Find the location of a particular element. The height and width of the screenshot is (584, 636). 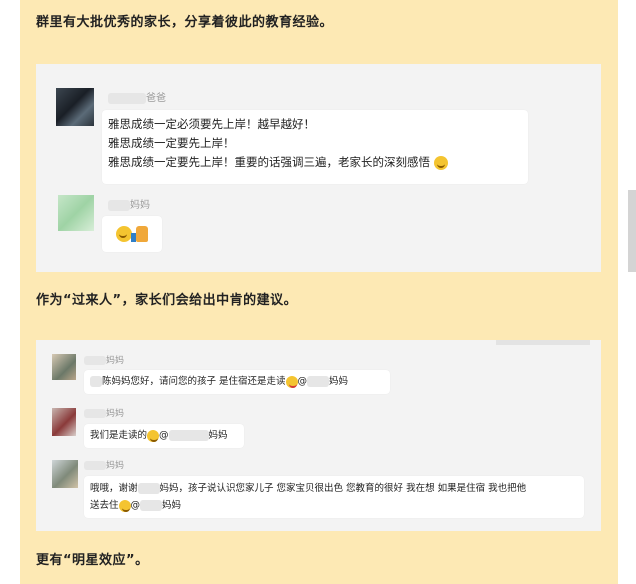

emoji-message-bubble is located at coordinates (132, 234).